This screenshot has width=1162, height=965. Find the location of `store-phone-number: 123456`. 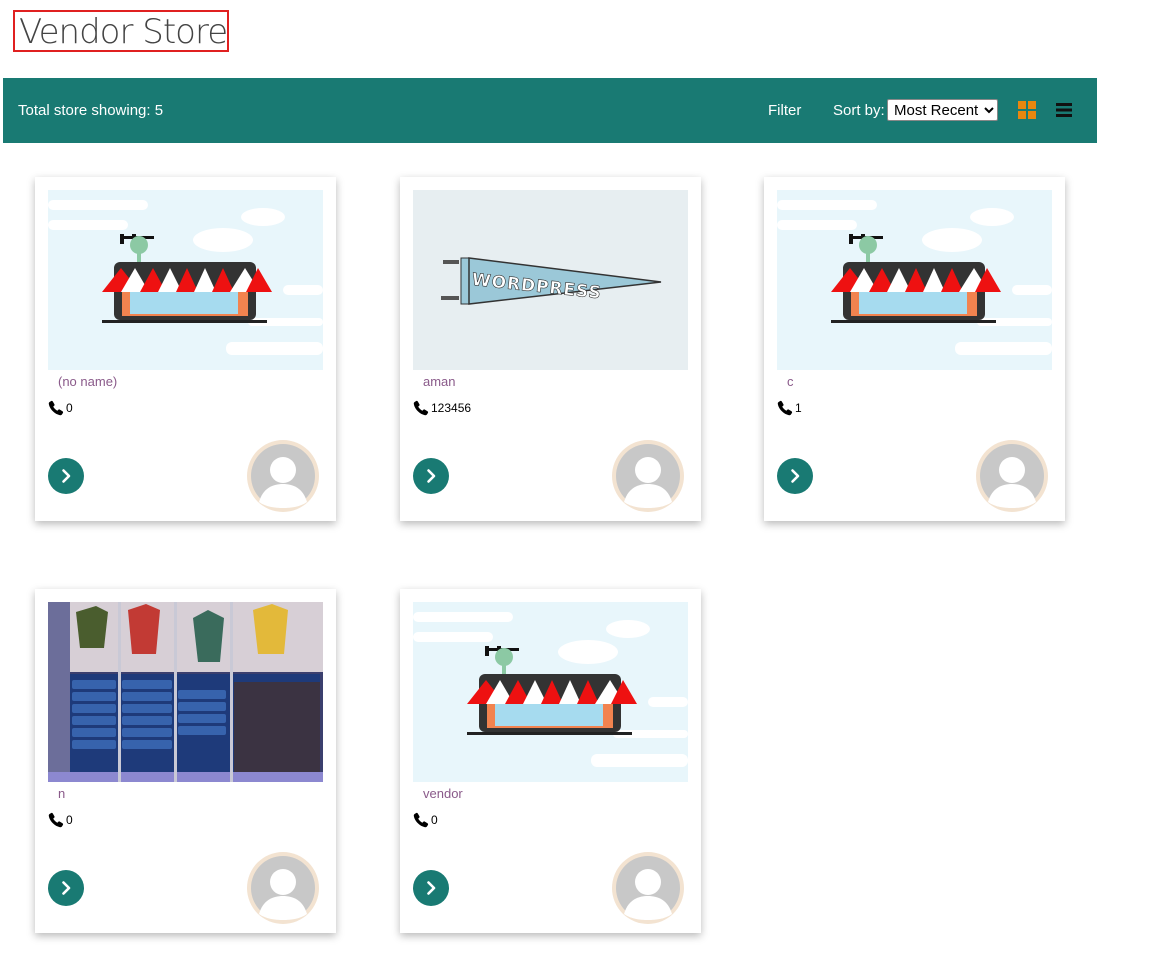

store-phone-number: 123456 is located at coordinates (451, 408).